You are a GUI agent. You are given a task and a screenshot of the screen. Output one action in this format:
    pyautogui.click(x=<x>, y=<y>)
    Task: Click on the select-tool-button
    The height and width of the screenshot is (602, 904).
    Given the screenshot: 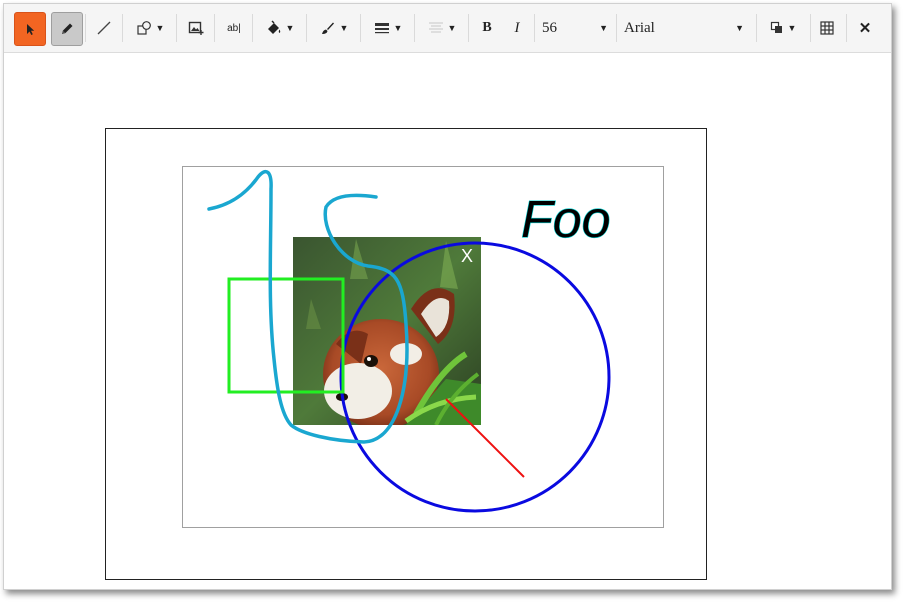 What is the action you would take?
    pyautogui.click(x=30, y=29)
    